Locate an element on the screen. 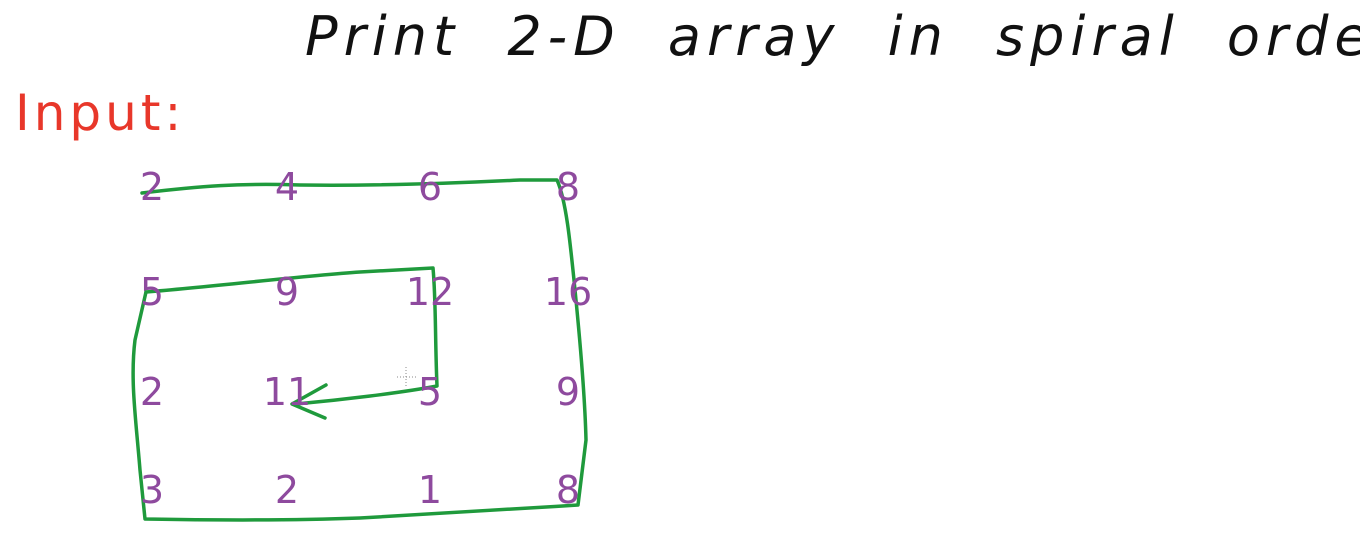 This screenshot has width=1360, height=540. input-label: Input: is located at coordinates (100, 113).